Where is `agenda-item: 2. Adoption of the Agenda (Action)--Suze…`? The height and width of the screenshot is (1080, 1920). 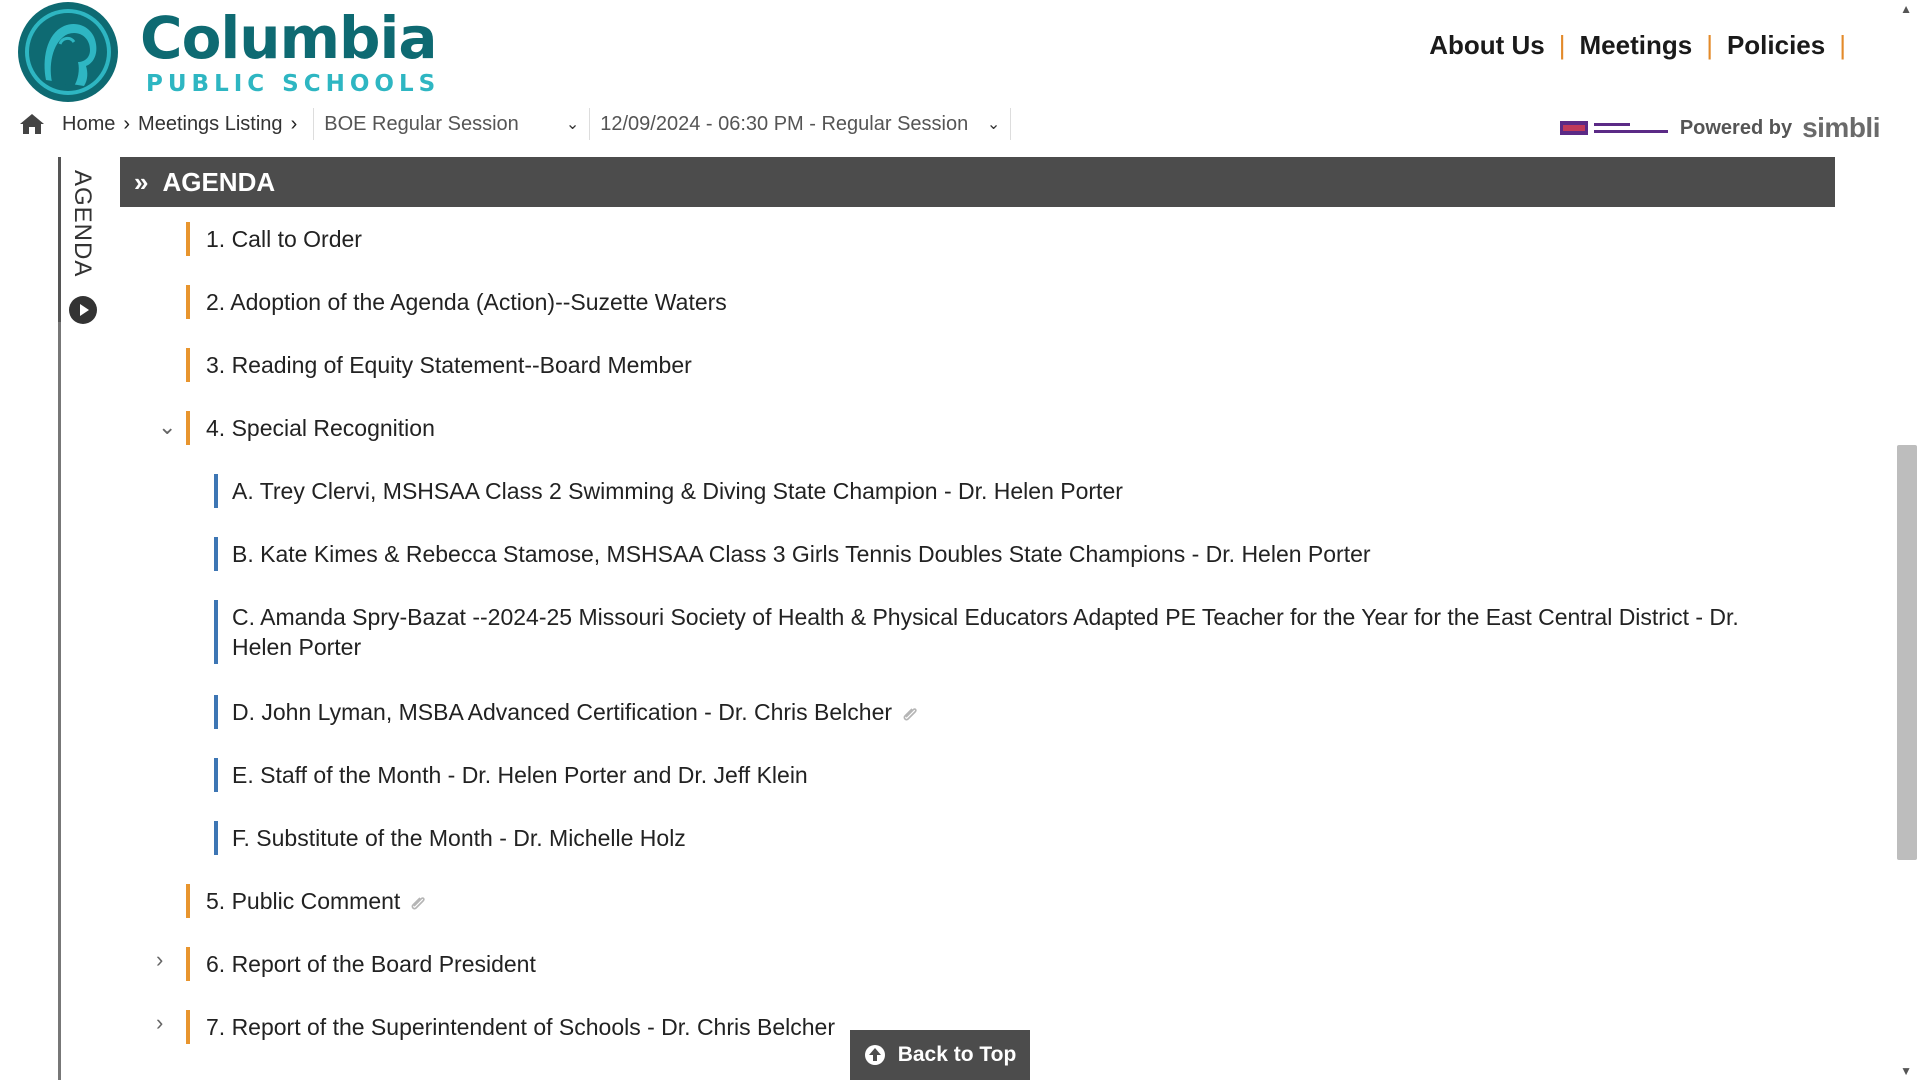 agenda-item: 2. Adoption of the Agenda (Action)--Suze… is located at coordinates (456, 302).